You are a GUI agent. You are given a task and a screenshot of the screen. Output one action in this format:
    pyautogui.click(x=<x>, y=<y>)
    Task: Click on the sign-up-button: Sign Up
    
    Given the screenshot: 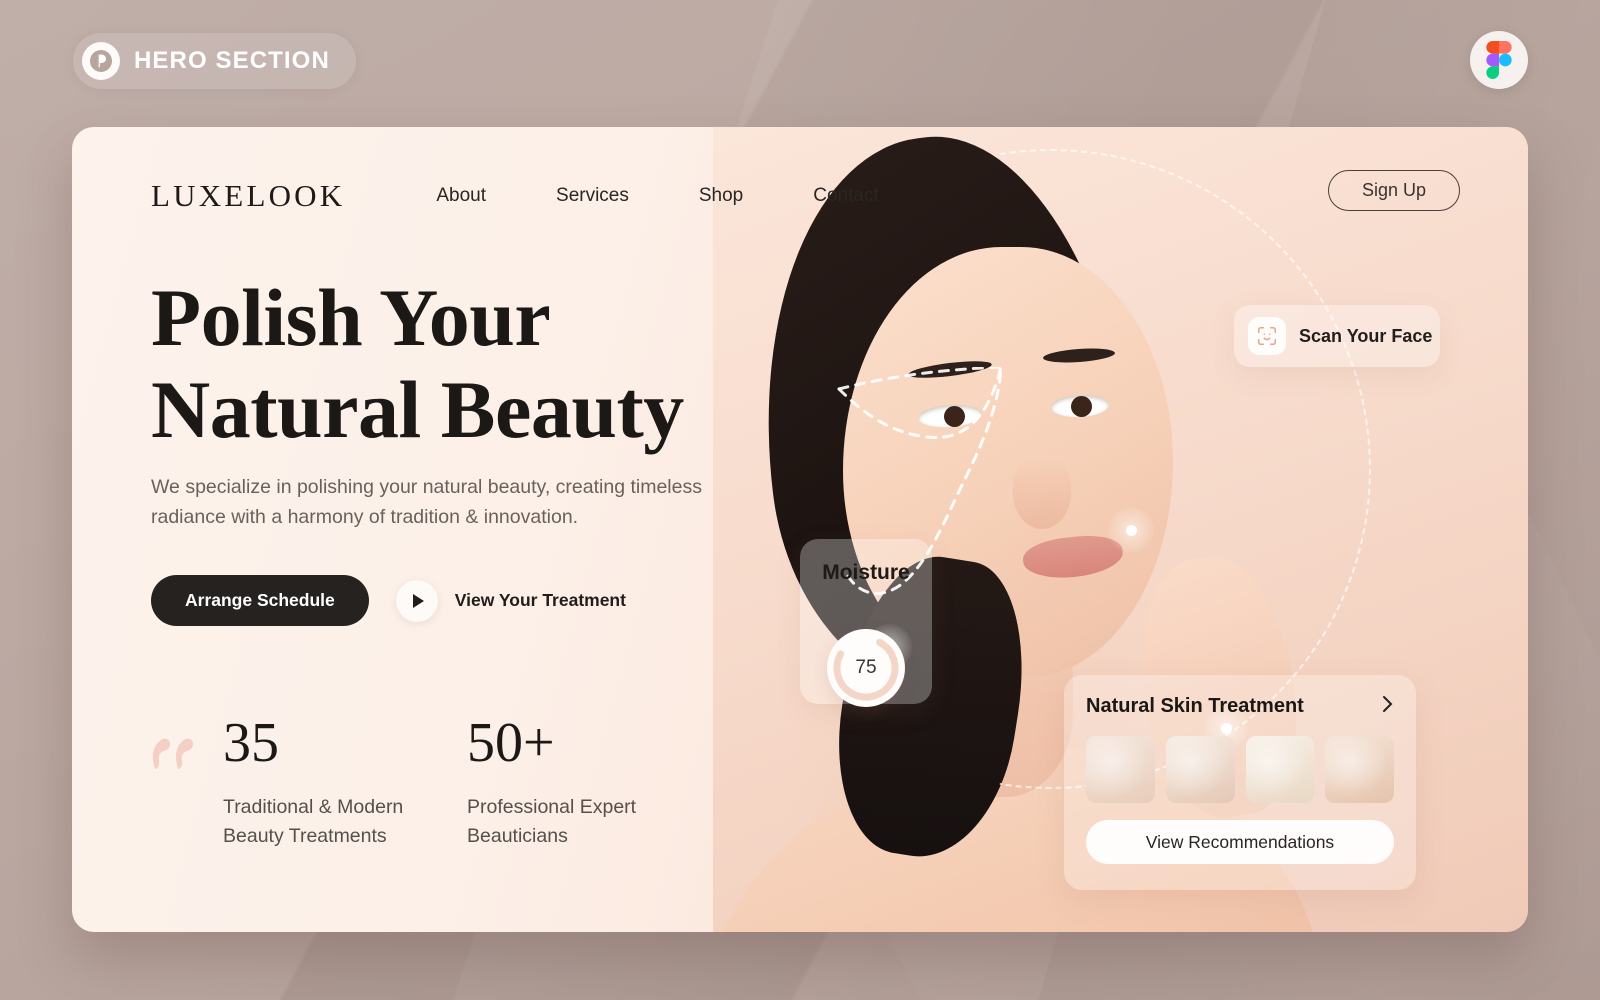 What is the action you would take?
    pyautogui.click(x=1393, y=190)
    